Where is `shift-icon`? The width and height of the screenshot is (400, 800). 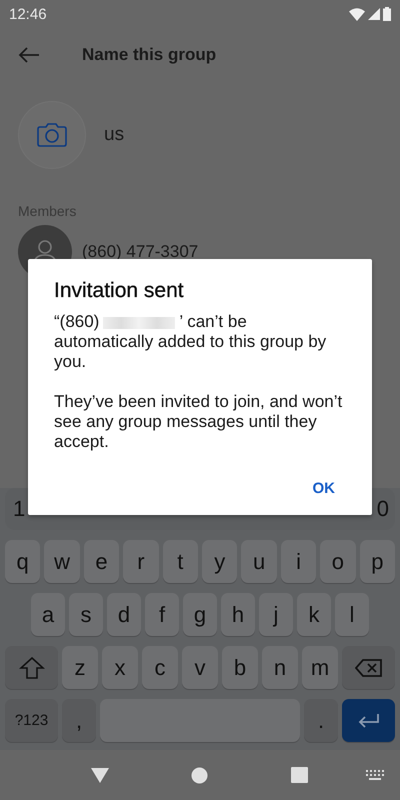
shift-icon is located at coordinates (31, 667).